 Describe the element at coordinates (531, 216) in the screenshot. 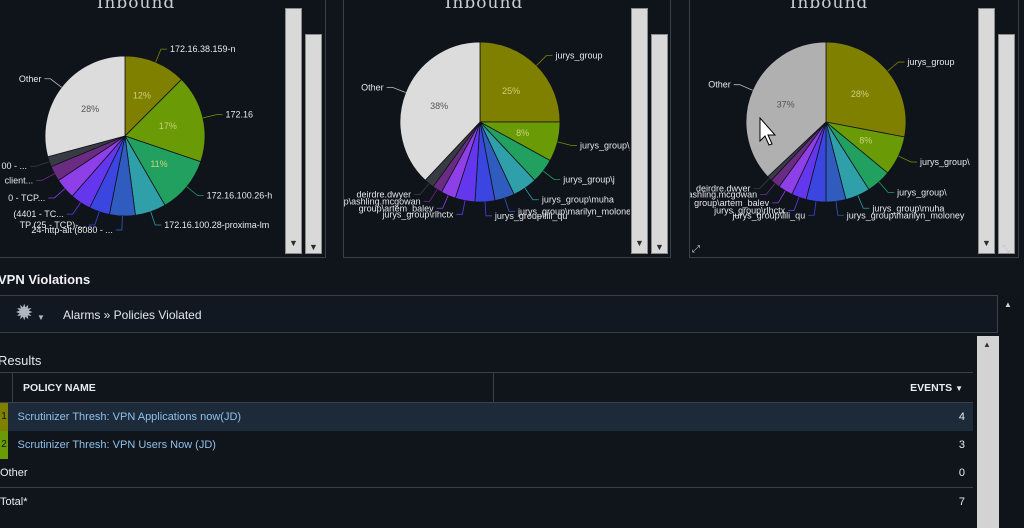

I see `slice-label: jurys_group\lili_qu` at that location.